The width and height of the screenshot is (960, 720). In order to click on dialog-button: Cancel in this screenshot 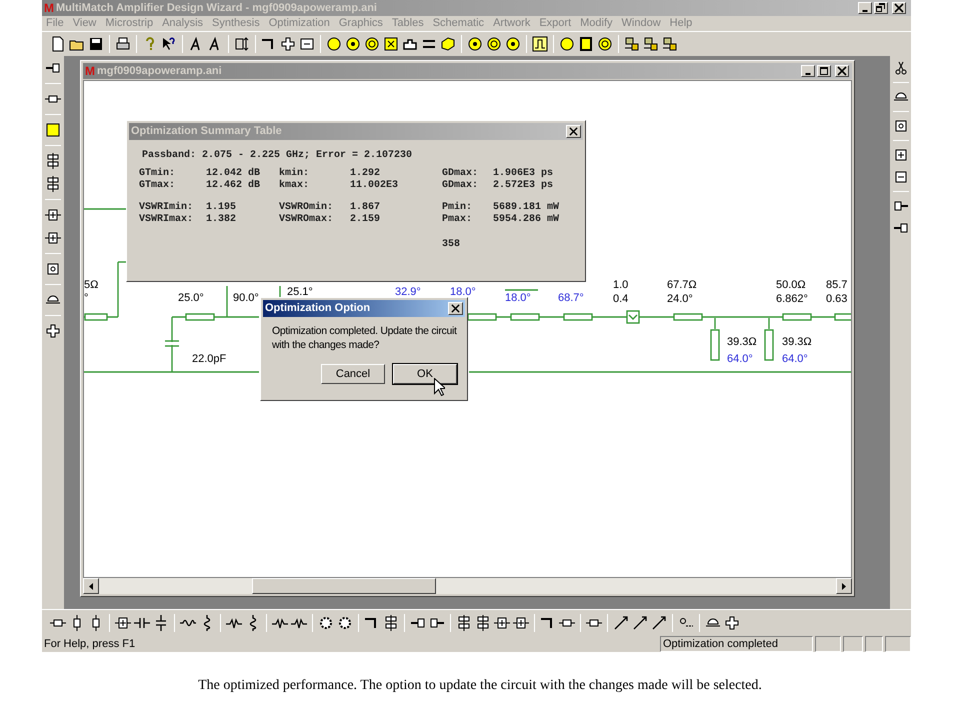, I will do `click(353, 374)`.